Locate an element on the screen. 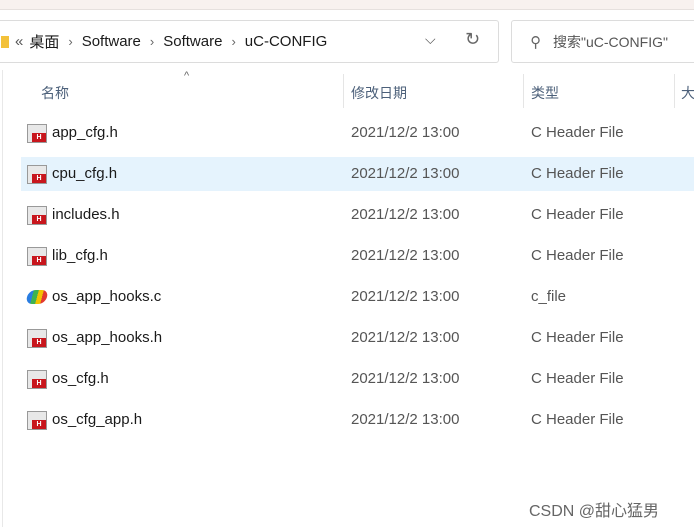 The image size is (694, 527). title-strip is located at coordinates (347, 5).